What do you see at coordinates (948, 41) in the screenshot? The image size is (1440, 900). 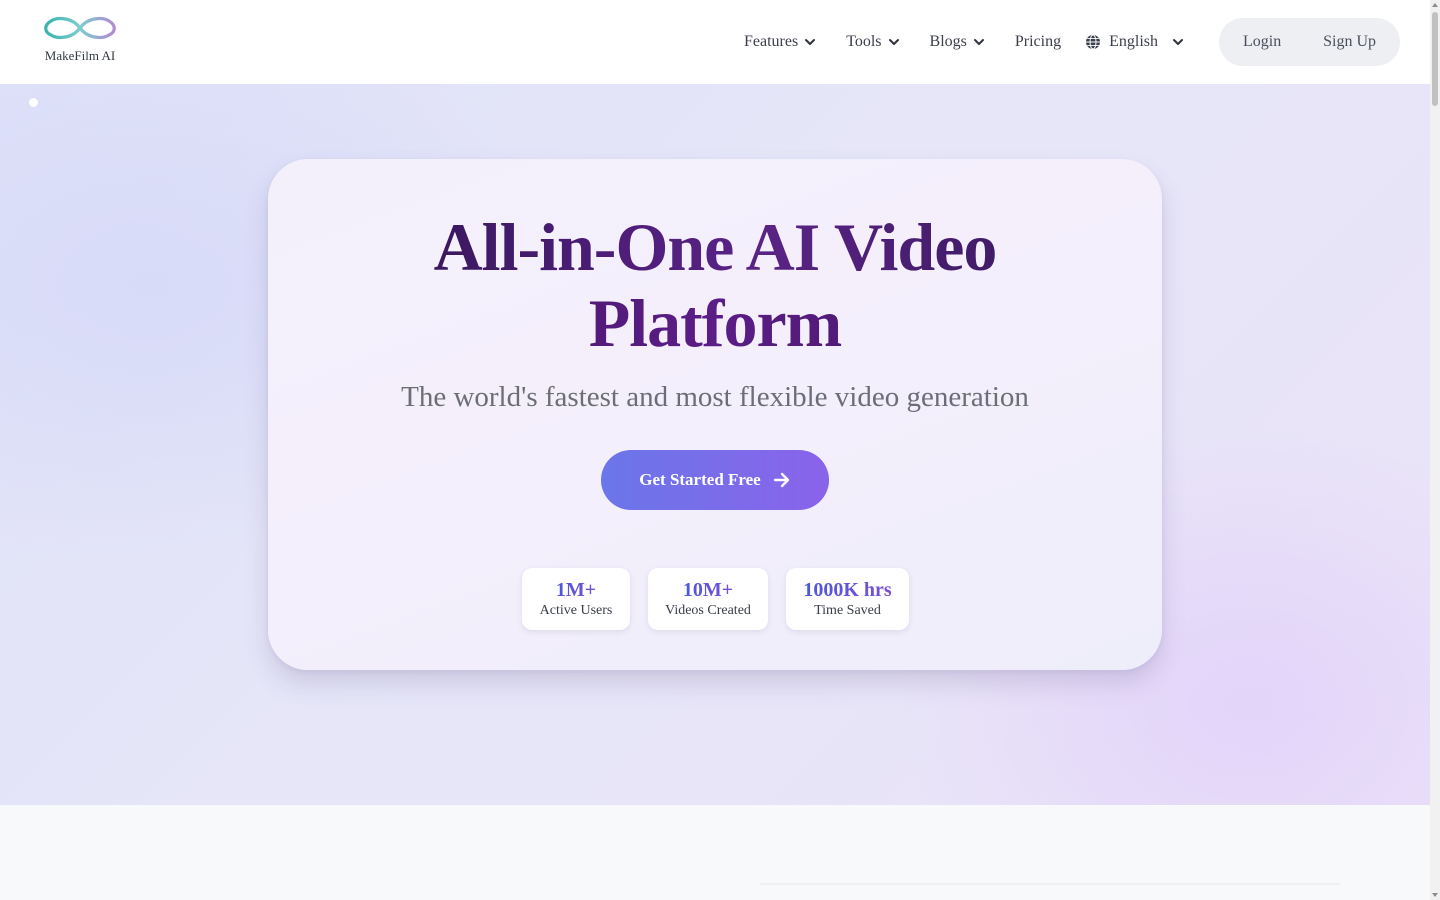 I see `nav-blogs-label: Blogs` at bounding box center [948, 41].